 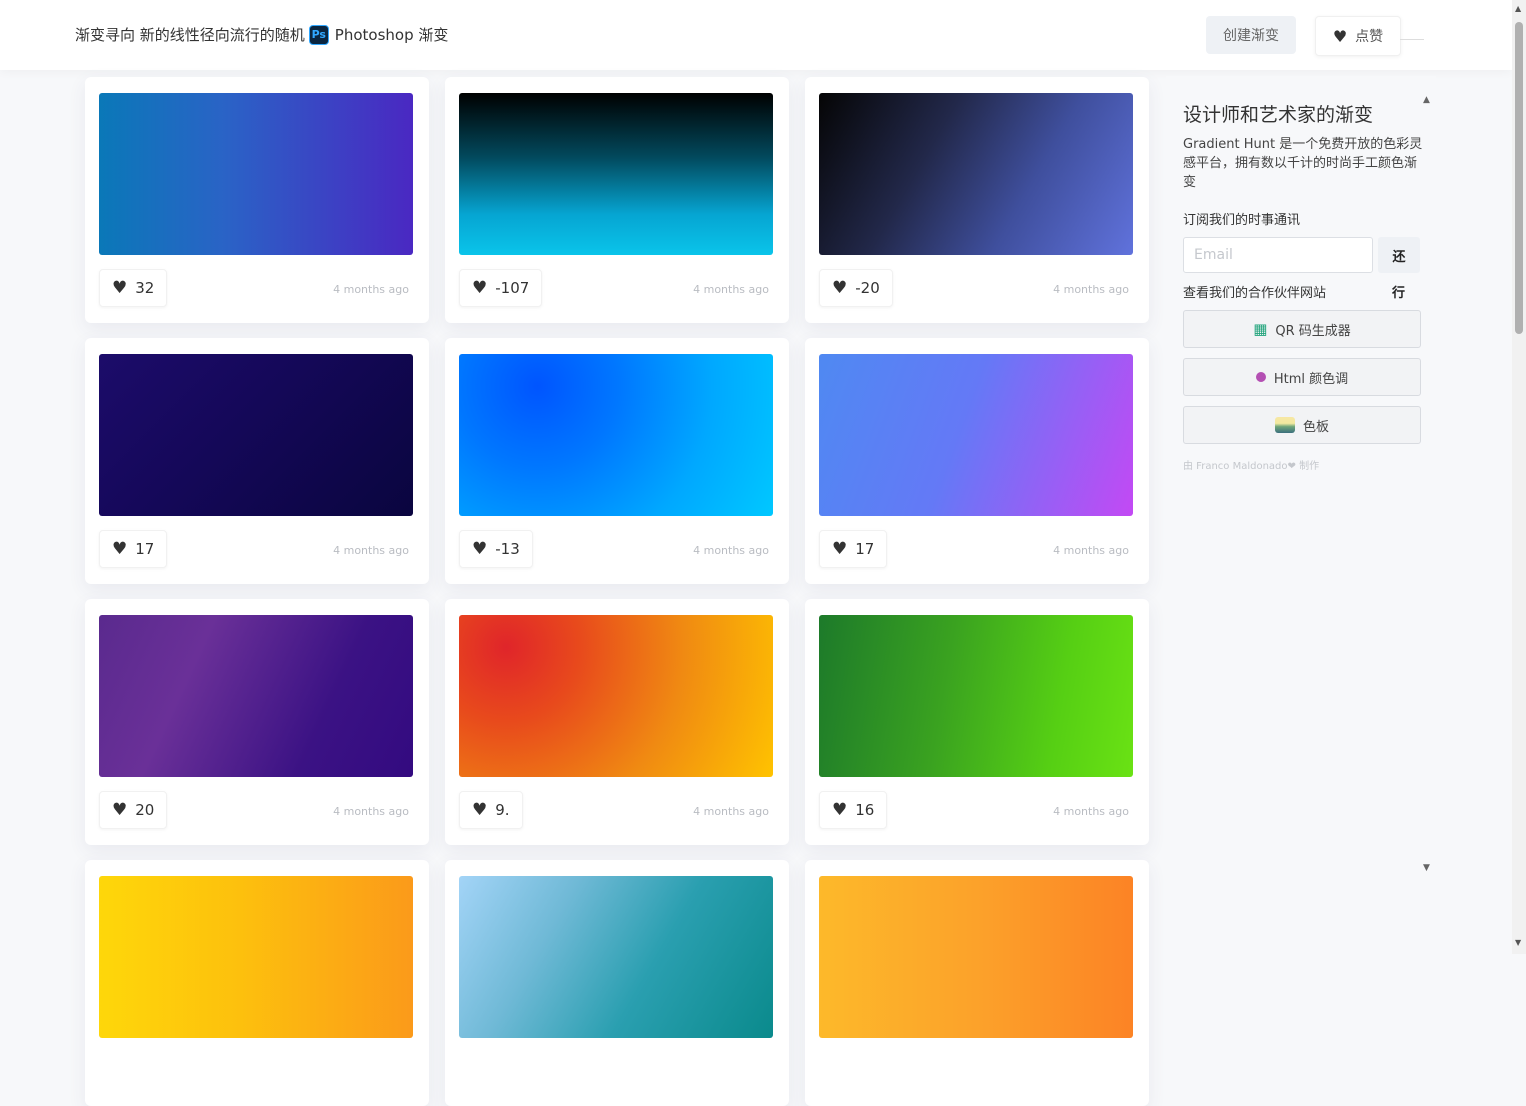 I want to click on like-count: 32, so click(x=145, y=288).